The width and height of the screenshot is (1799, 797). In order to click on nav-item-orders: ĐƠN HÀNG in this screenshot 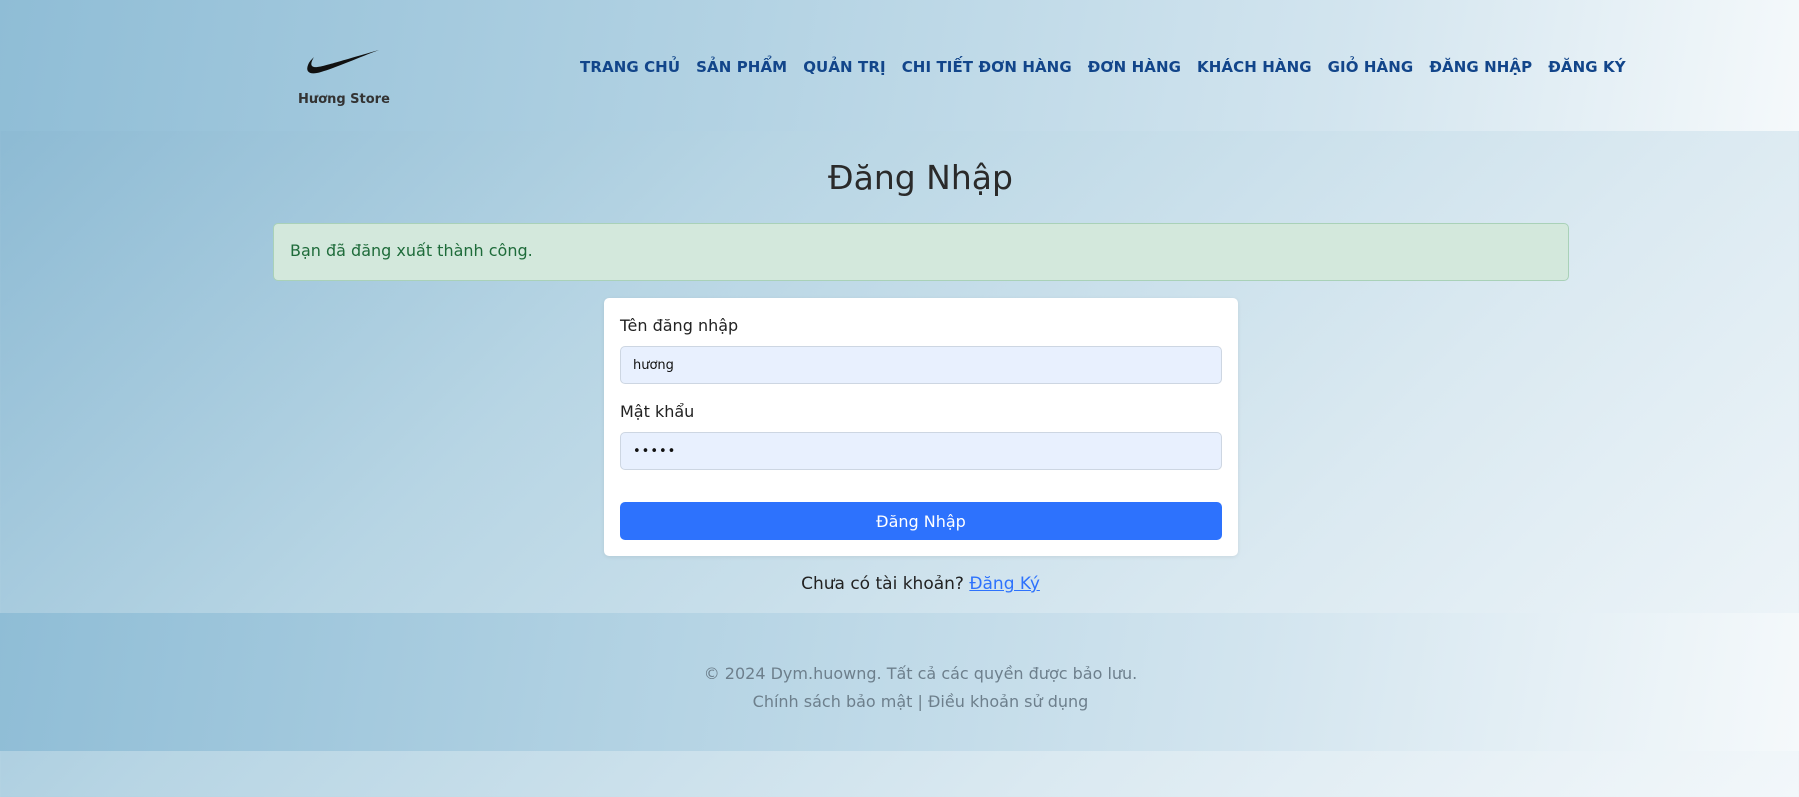, I will do `click(1134, 67)`.